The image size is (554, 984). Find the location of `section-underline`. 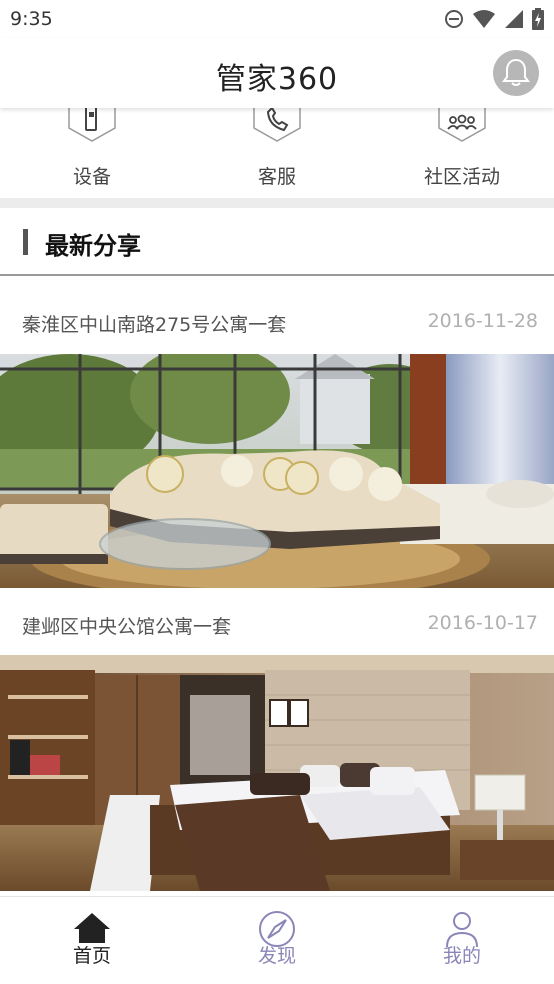

section-underline is located at coordinates (277, 275).